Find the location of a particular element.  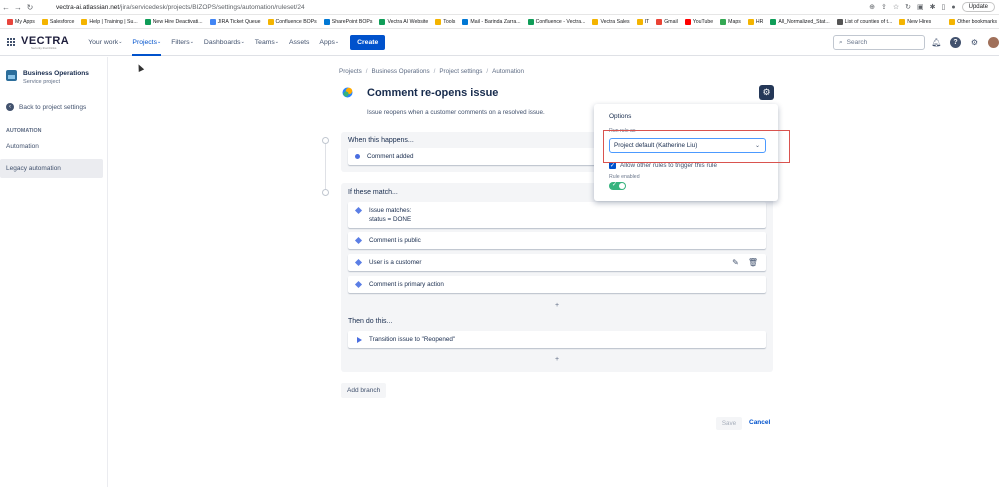

condition-card: Issue matches: status = DONE is located at coordinates (557, 215).